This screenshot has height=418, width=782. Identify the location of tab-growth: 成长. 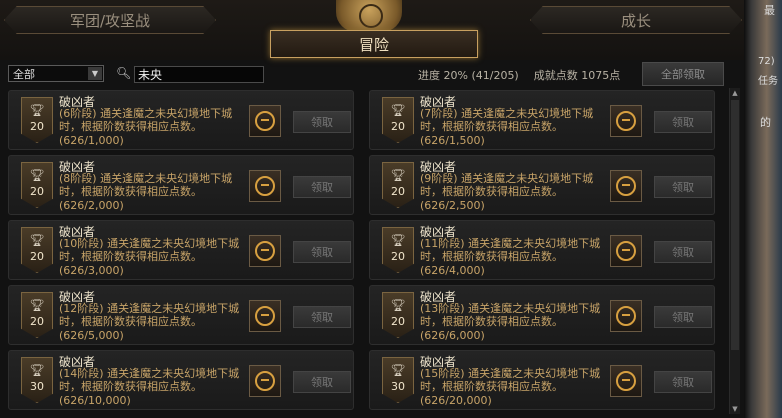
(636, 20).